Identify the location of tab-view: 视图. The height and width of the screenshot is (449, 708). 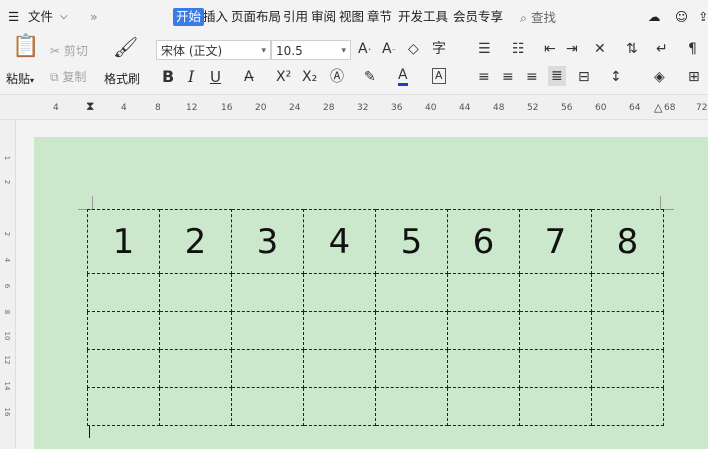
(351, 17).